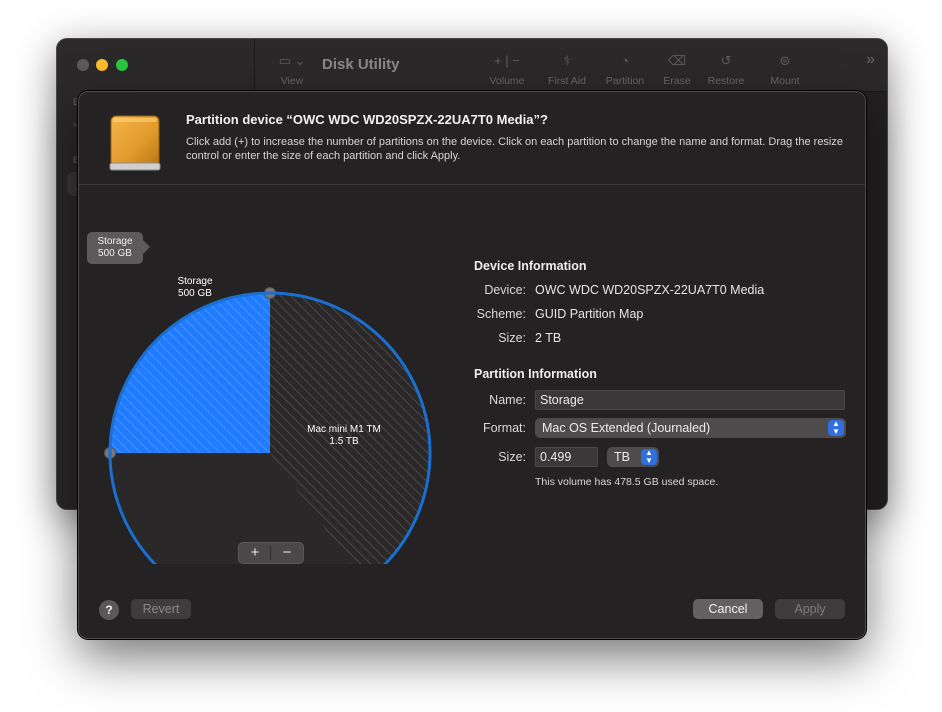 The image size is (942, 712). I want to click on mount-icon: ⊜, so click(785, 61).